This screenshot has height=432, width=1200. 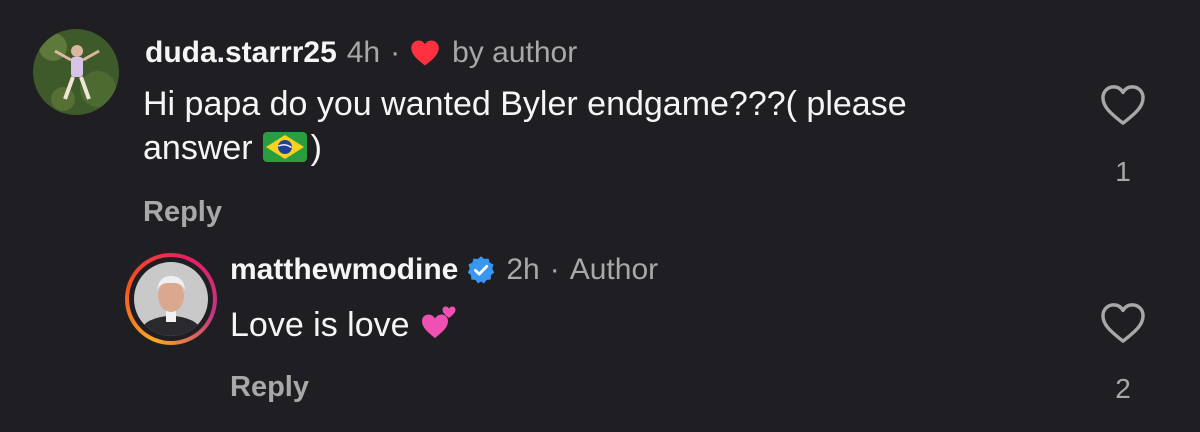 I want to click on liked-by-author-label: by author, so click(x=515, y=52).